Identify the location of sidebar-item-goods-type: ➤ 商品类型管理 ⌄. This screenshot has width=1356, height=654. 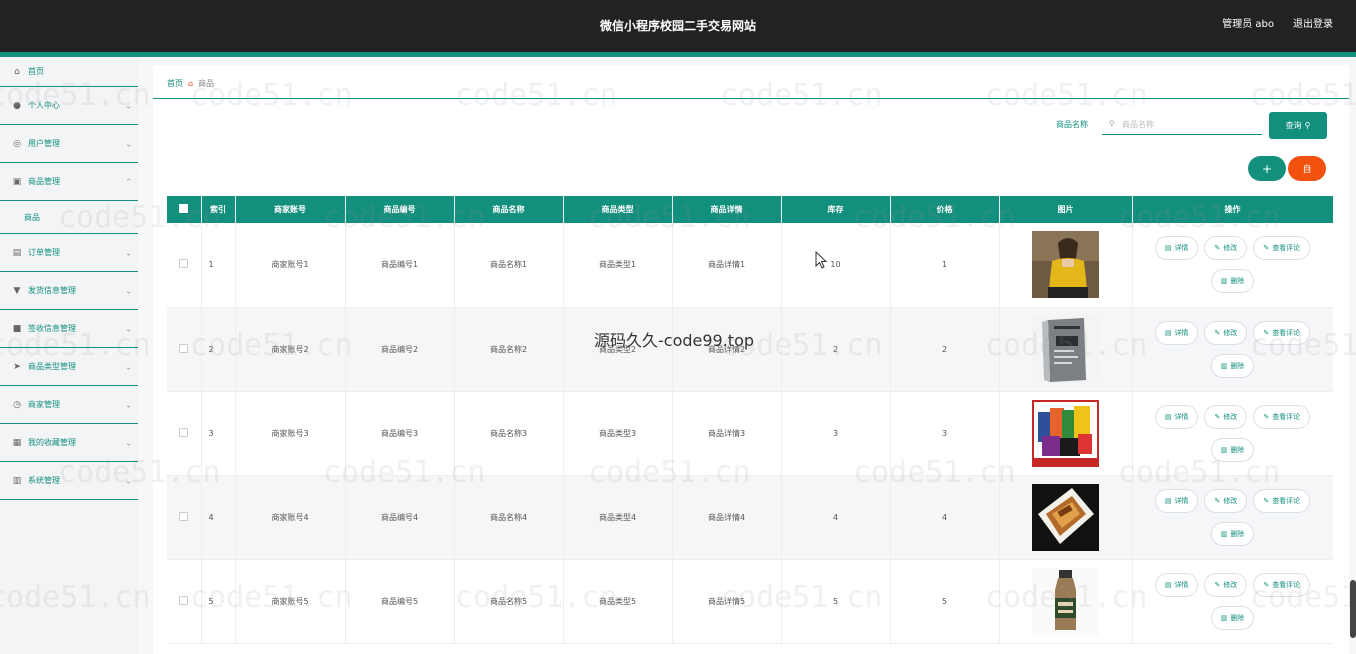
(69, 367).